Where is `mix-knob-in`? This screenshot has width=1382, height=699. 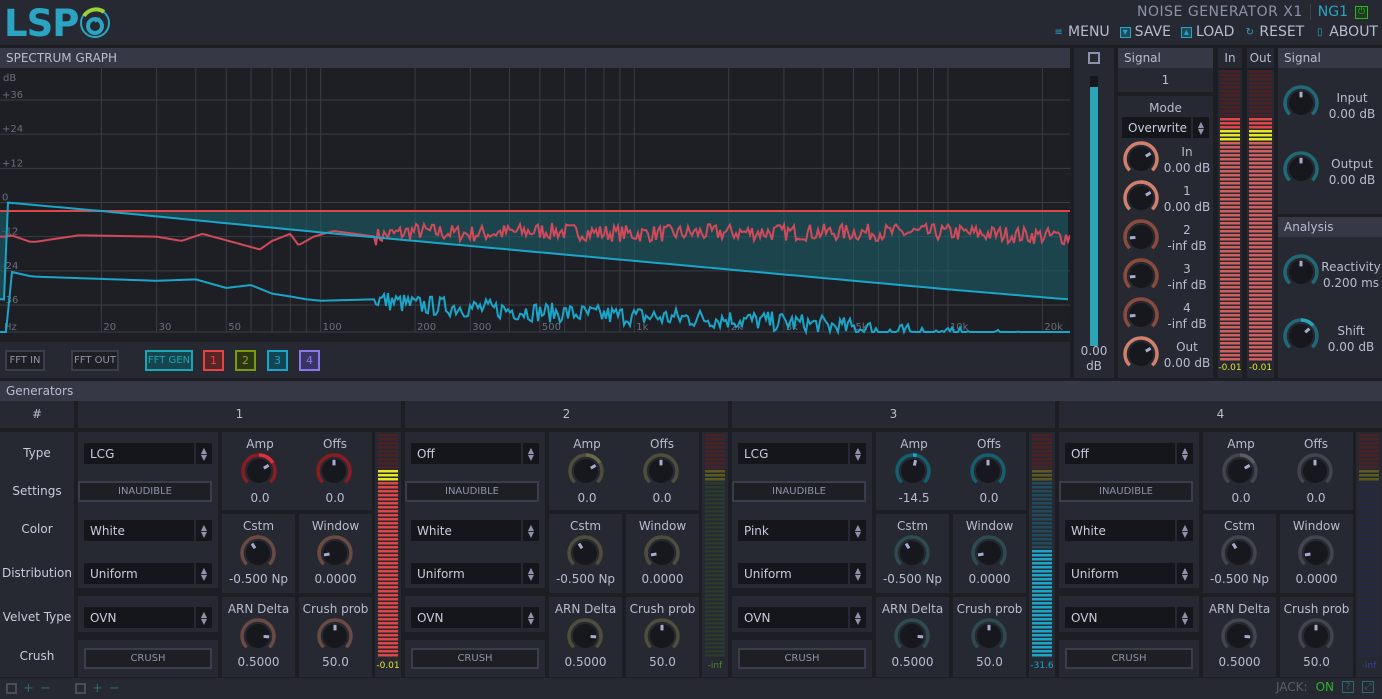 mix-knob-in is located at coordinates (1141, 159).